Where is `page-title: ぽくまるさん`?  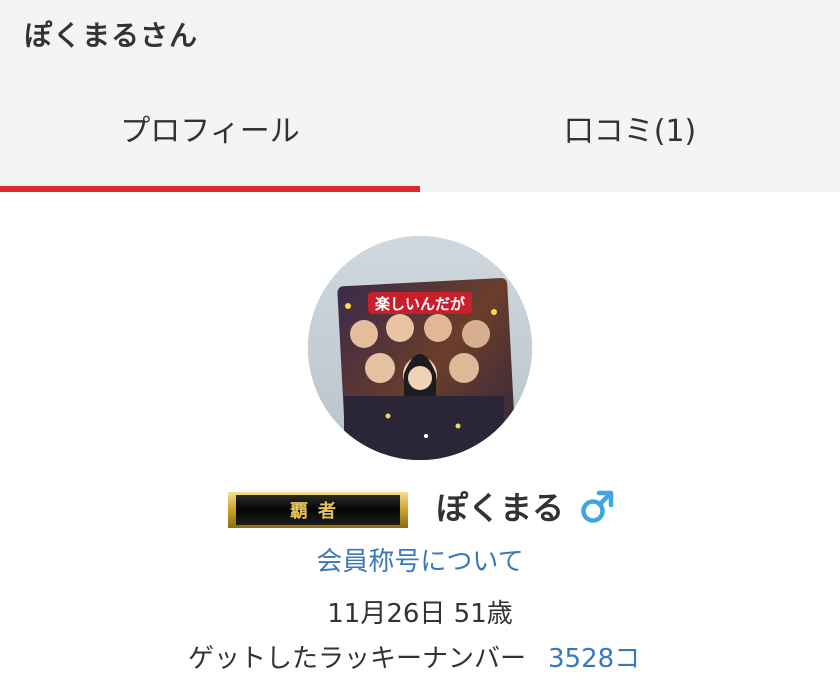 page-title: ぽくまるさん is located at coordinates (111, 35).